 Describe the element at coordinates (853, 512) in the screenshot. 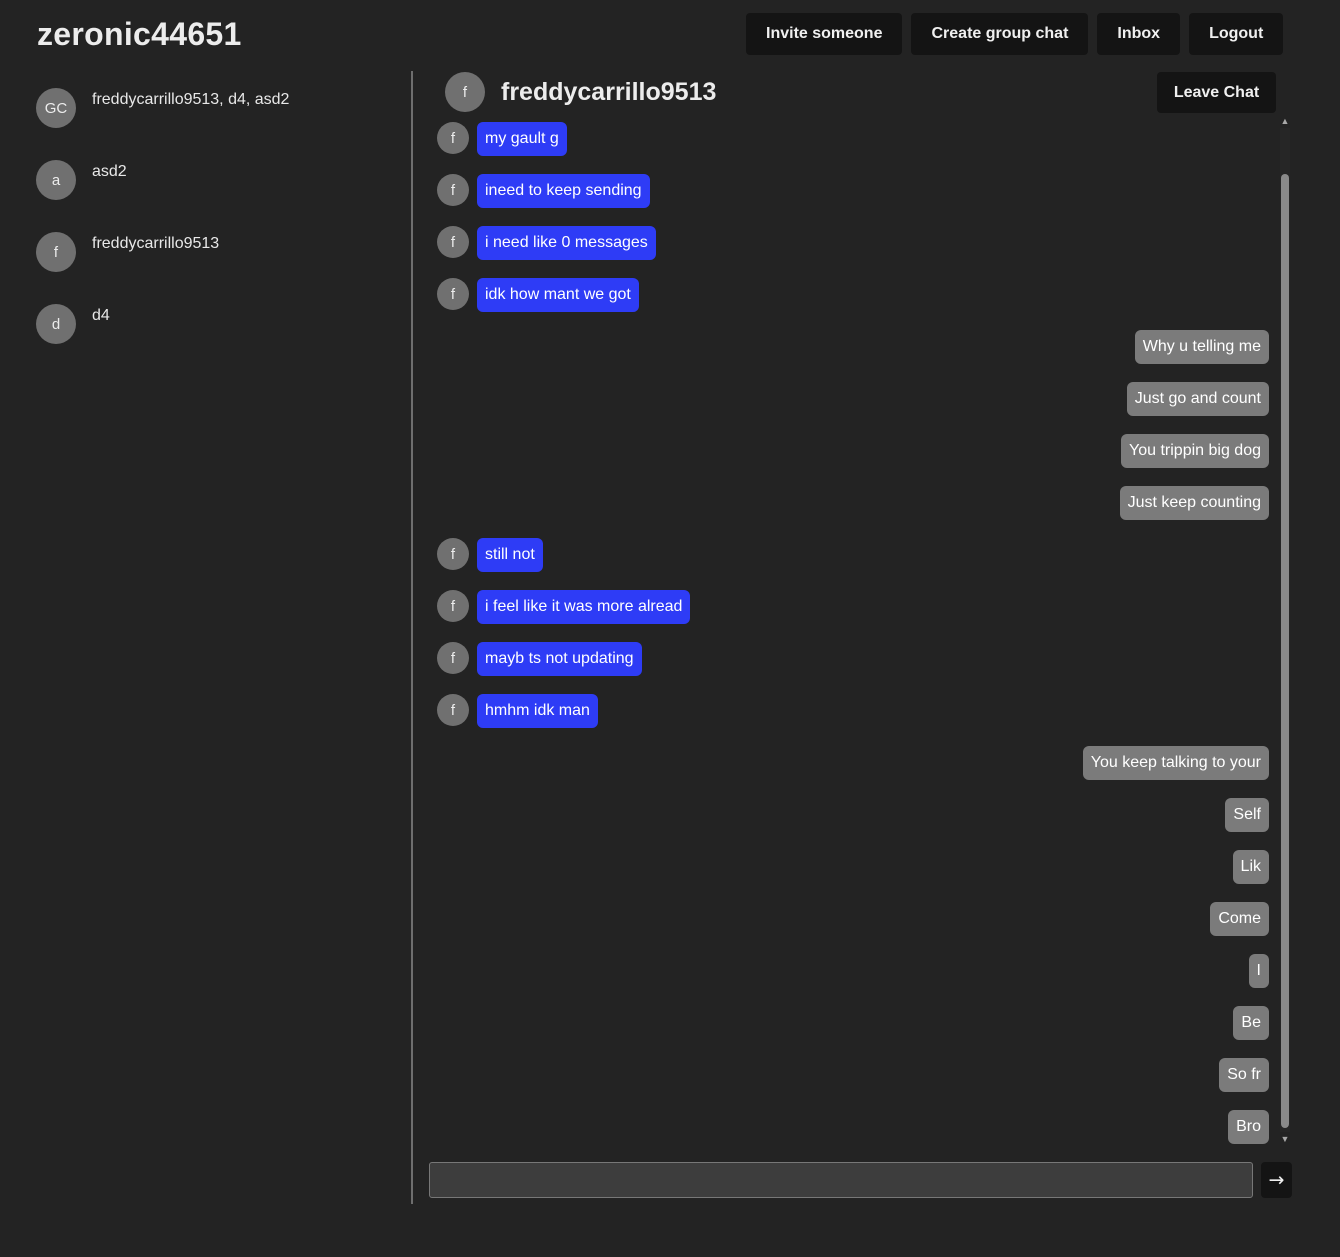

I see `outgoing-message: Just keep counting` at that location.